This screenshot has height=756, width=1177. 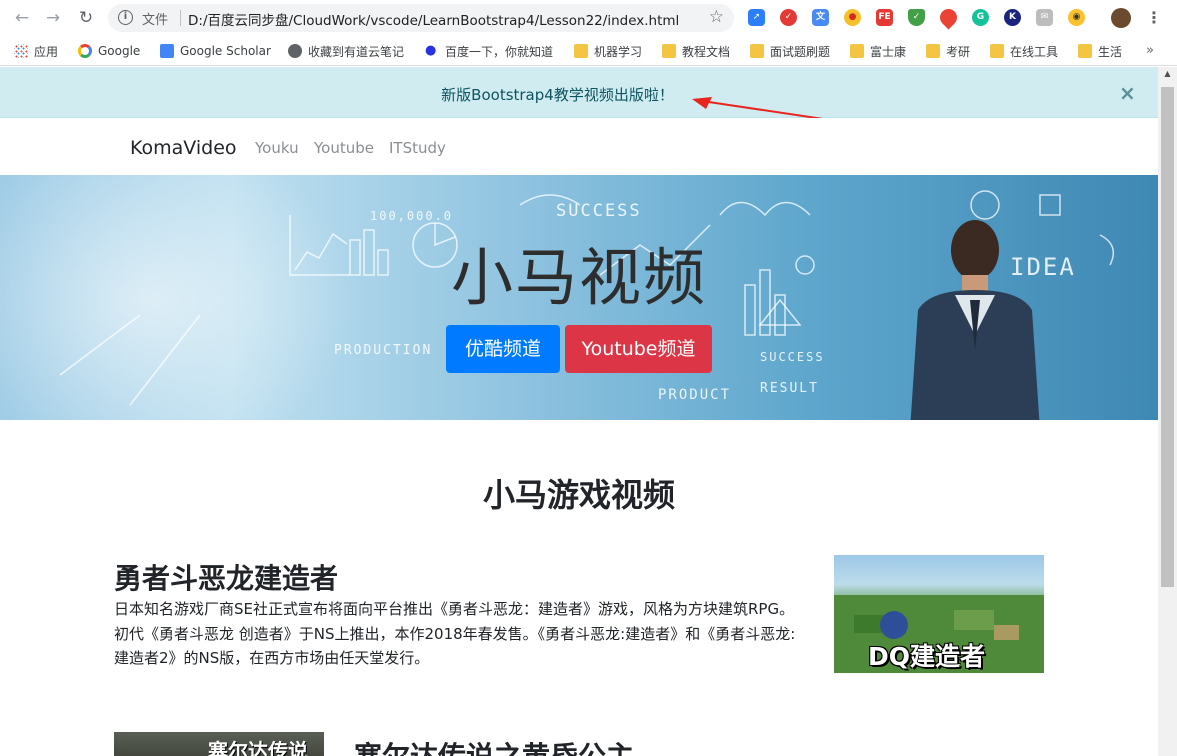 What do you see at coordinates (1167, 337) in the screenshot?
I see `scrollbar-thumb` at bounding box center [1167, 337].